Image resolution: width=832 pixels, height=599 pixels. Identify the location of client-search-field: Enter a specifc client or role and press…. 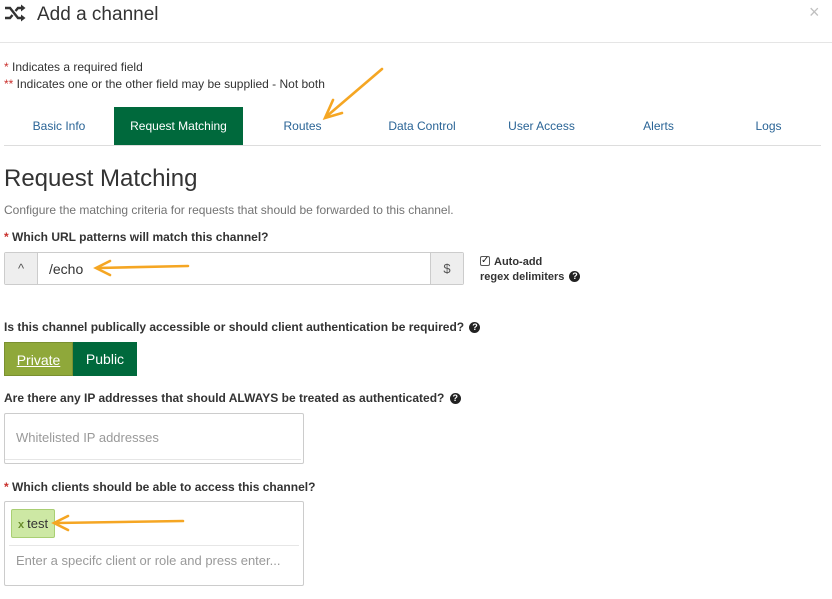
(148, 560).